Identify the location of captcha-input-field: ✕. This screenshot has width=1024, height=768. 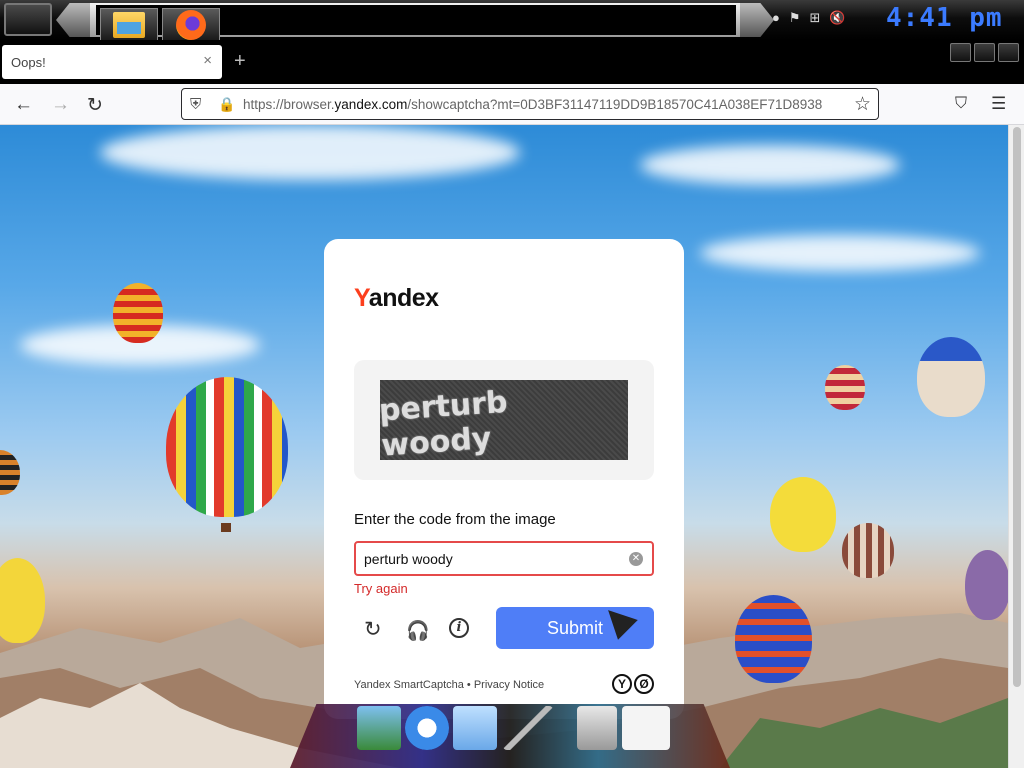
(504, 558).